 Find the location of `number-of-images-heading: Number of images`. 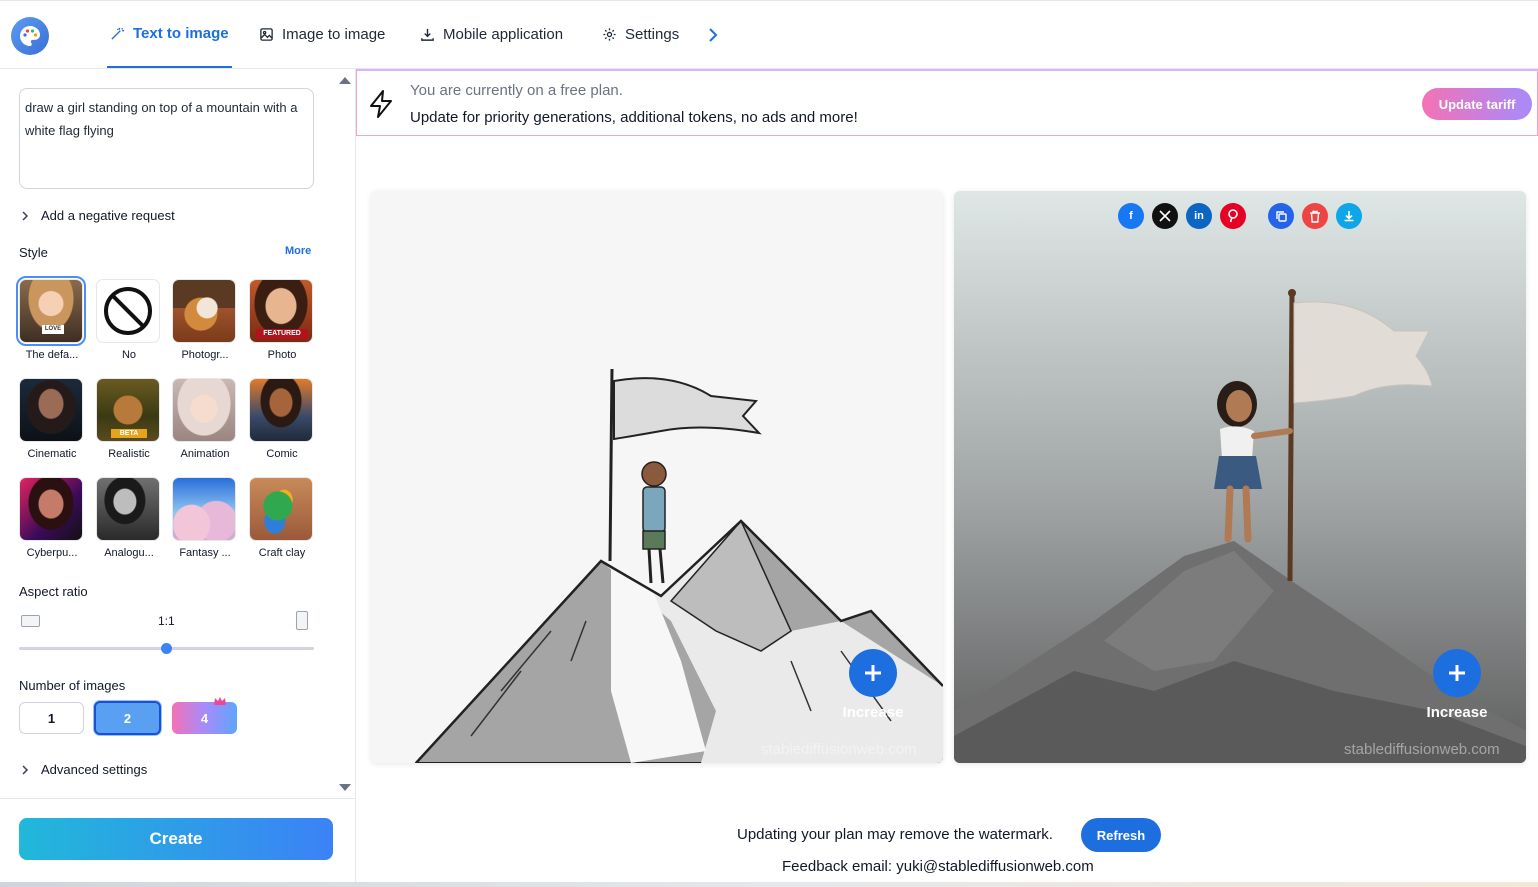

number-of-images-heading: Number of images is located at coordinates (72, 685).